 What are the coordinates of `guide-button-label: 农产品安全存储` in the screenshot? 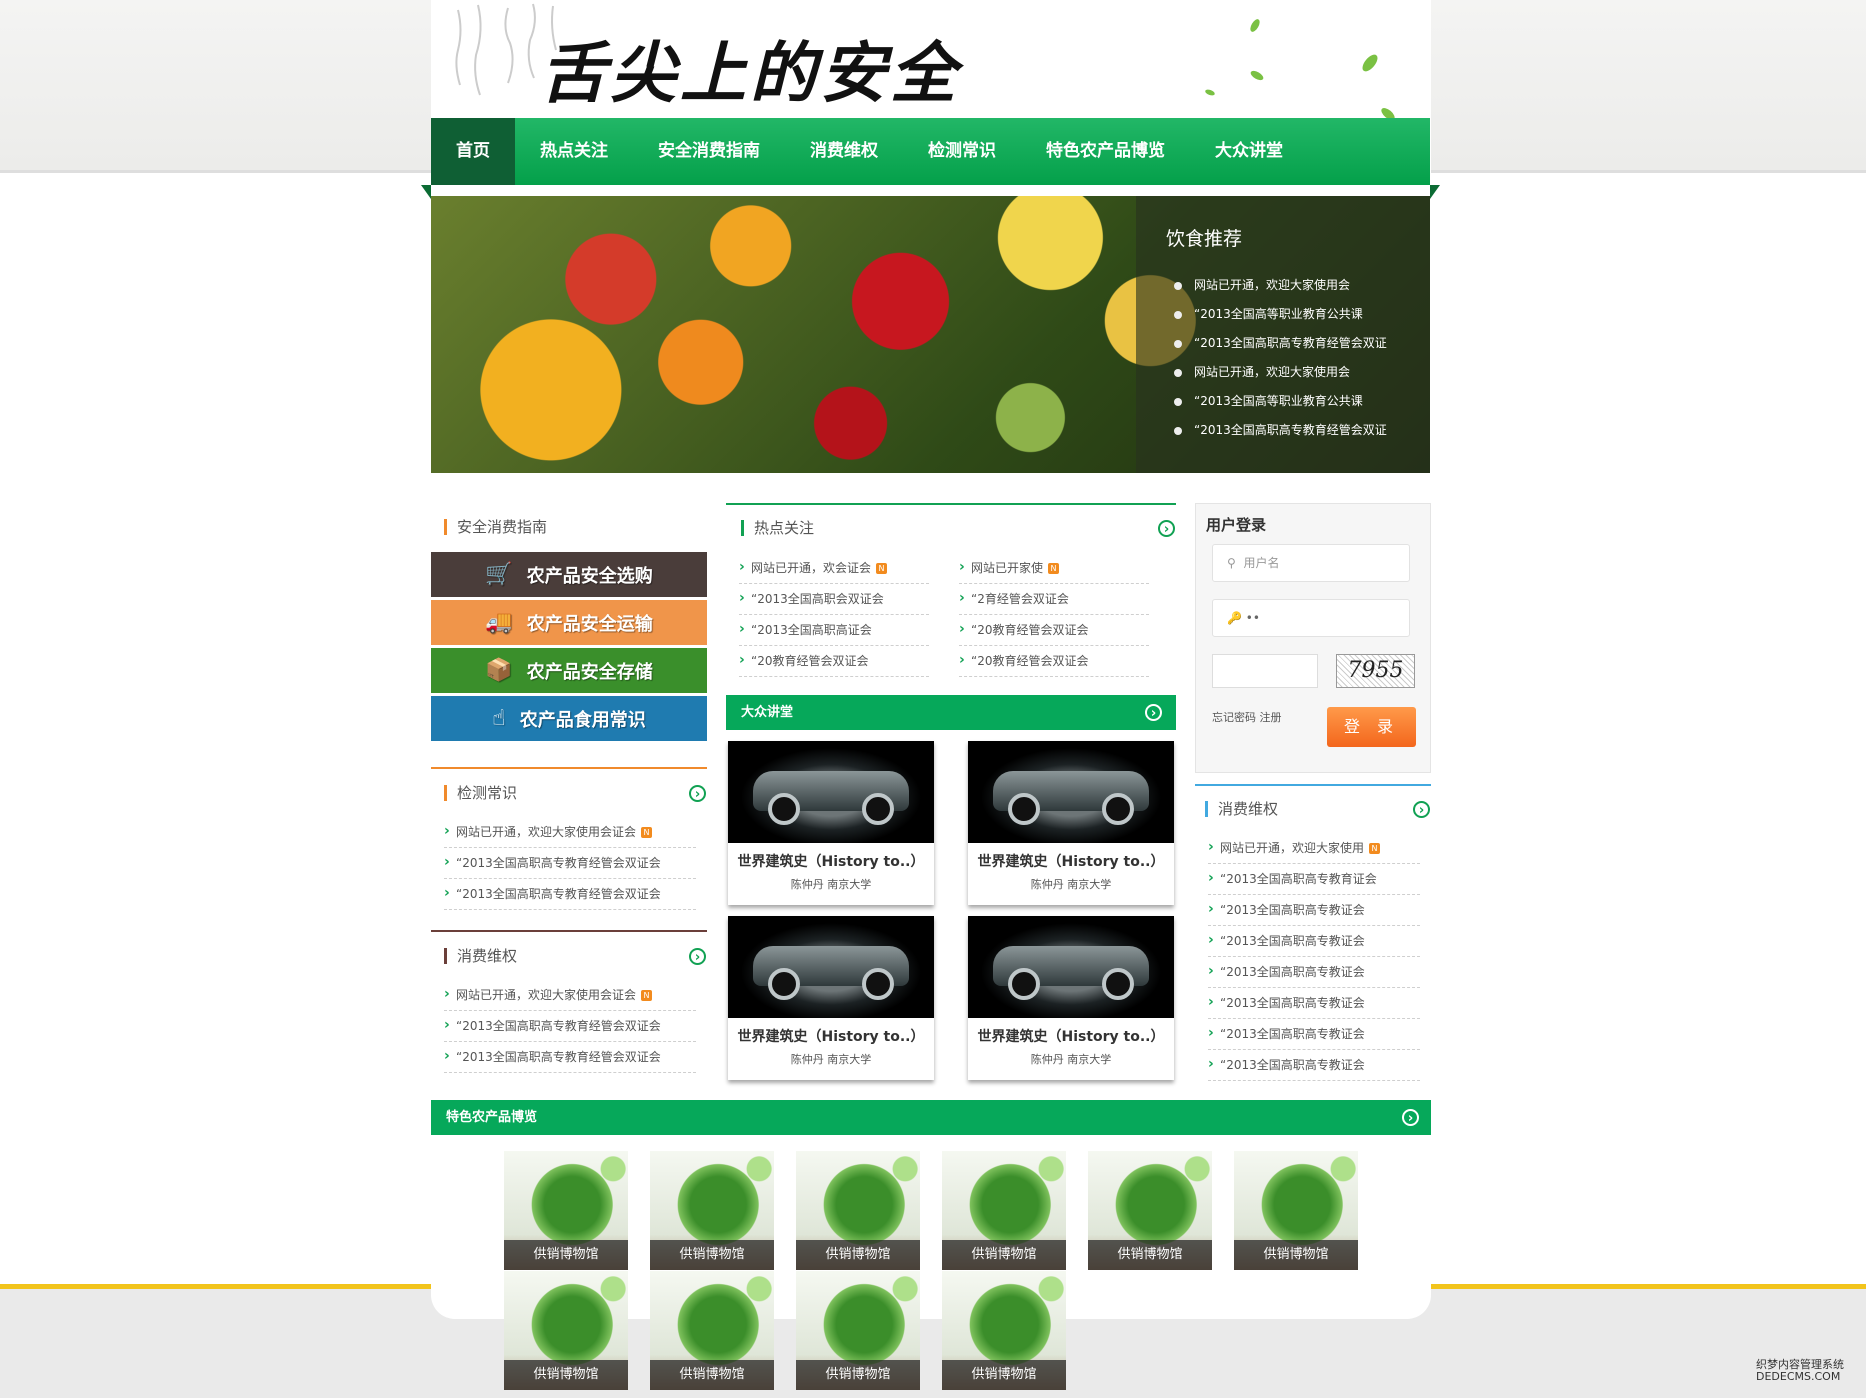 It's located at (589, 672).